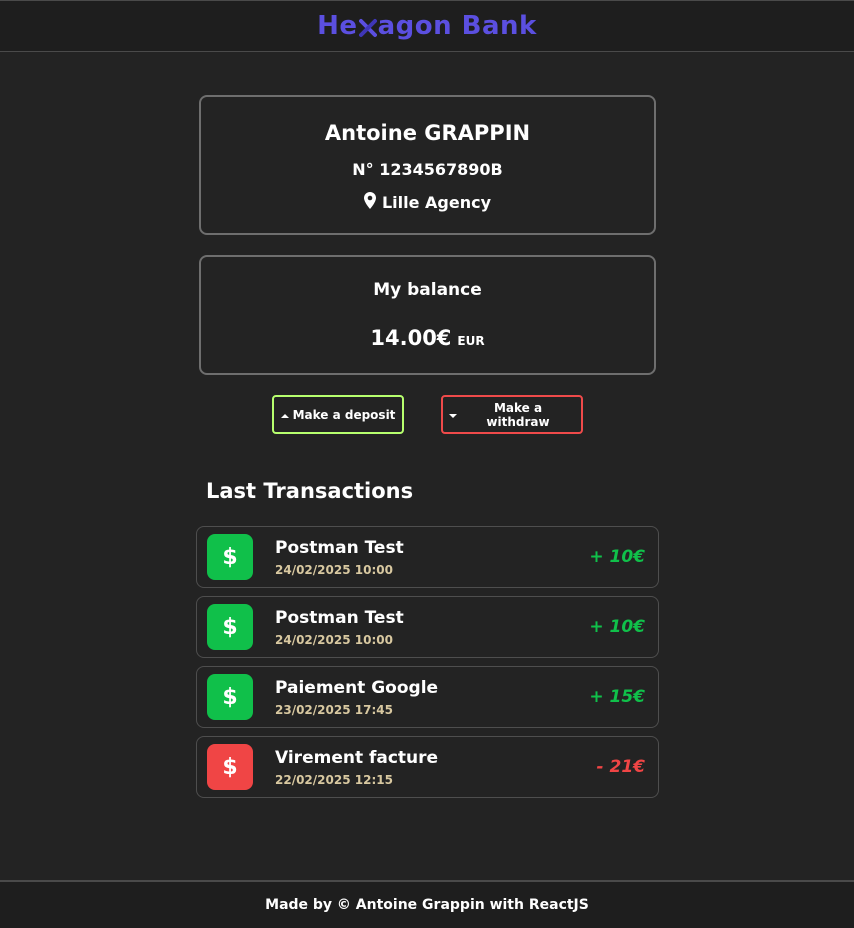  What do you see at coordinates (310, 491) in the screenshot?
I see `last-transactions-title: Last Transactions` at bounding box center [310, 491].